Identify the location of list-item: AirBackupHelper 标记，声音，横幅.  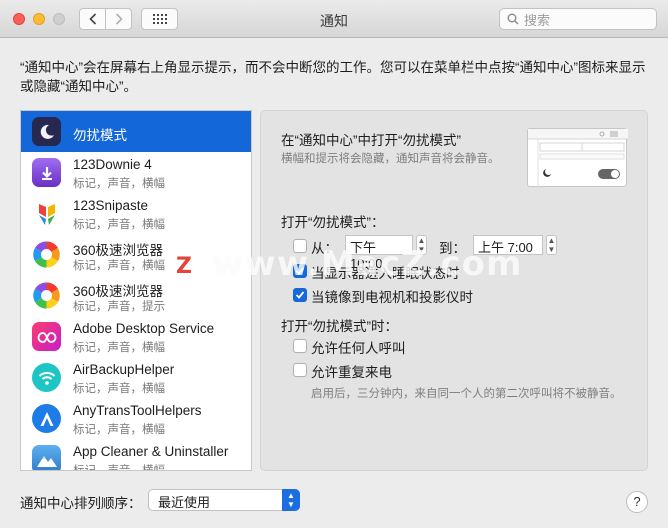
(136, 377).